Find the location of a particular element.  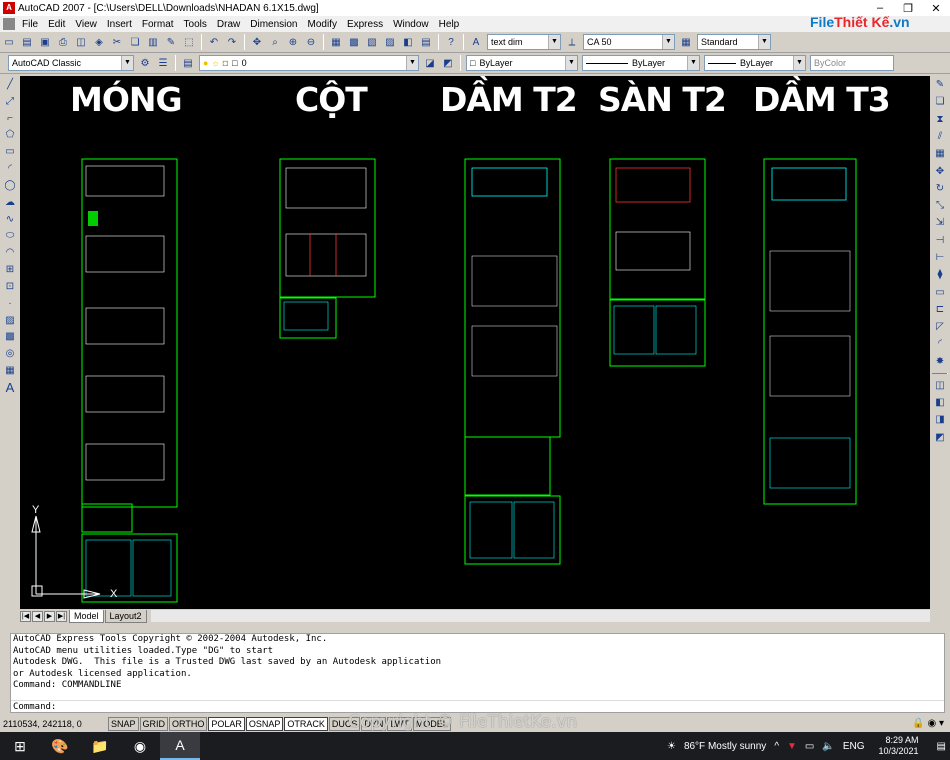

open-icon: ▤ is located at coordinates (27, 42).